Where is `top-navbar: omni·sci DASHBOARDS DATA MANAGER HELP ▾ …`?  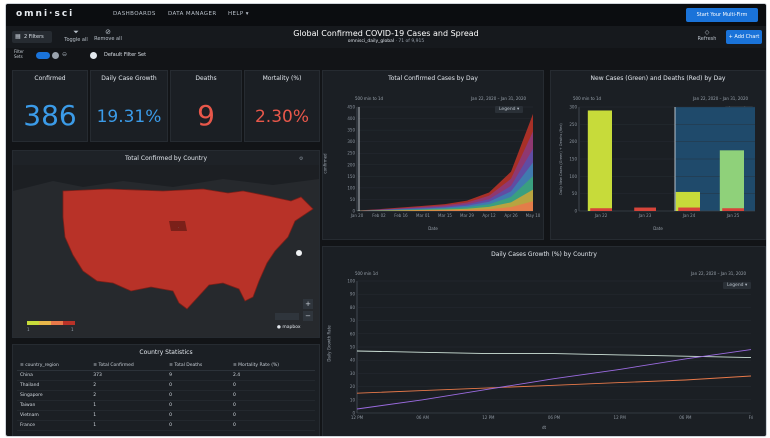 top-navbar: omni·sci DASHBOARDS DATA MANAGER HELP ▾ … is located at coordinates (386, 15).